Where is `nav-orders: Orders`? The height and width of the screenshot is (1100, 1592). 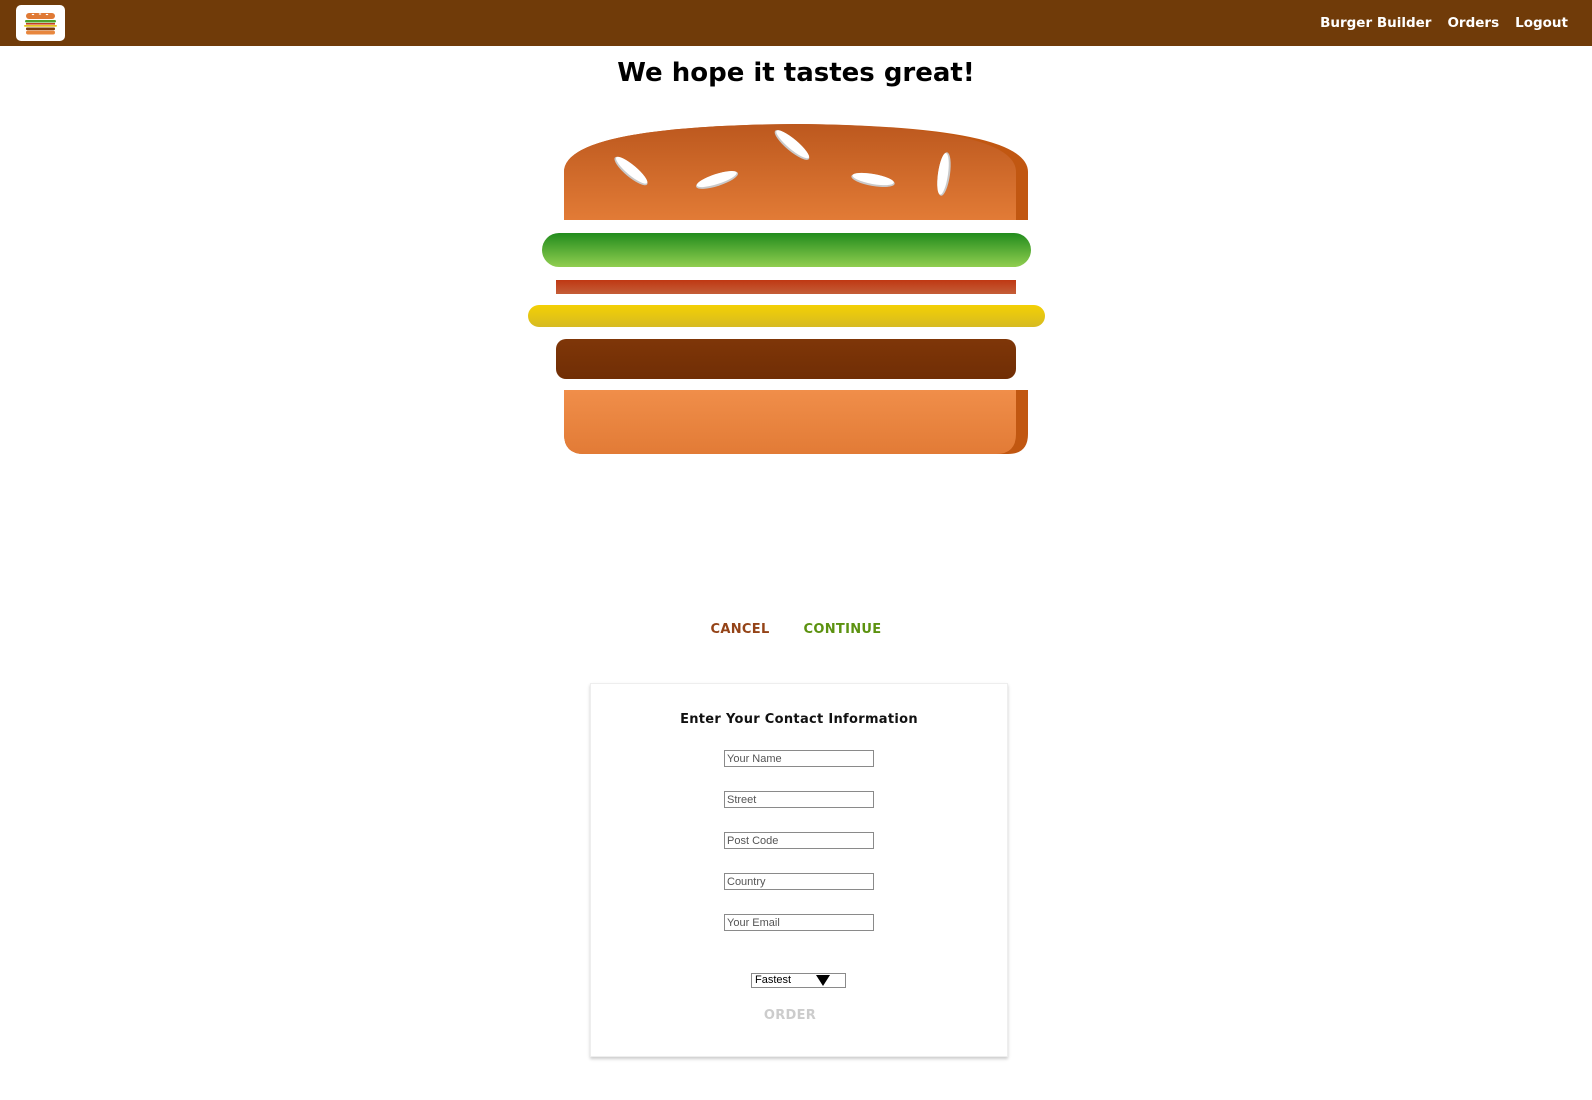 nav-orders: Orders is located at coordinates (1473, 23).